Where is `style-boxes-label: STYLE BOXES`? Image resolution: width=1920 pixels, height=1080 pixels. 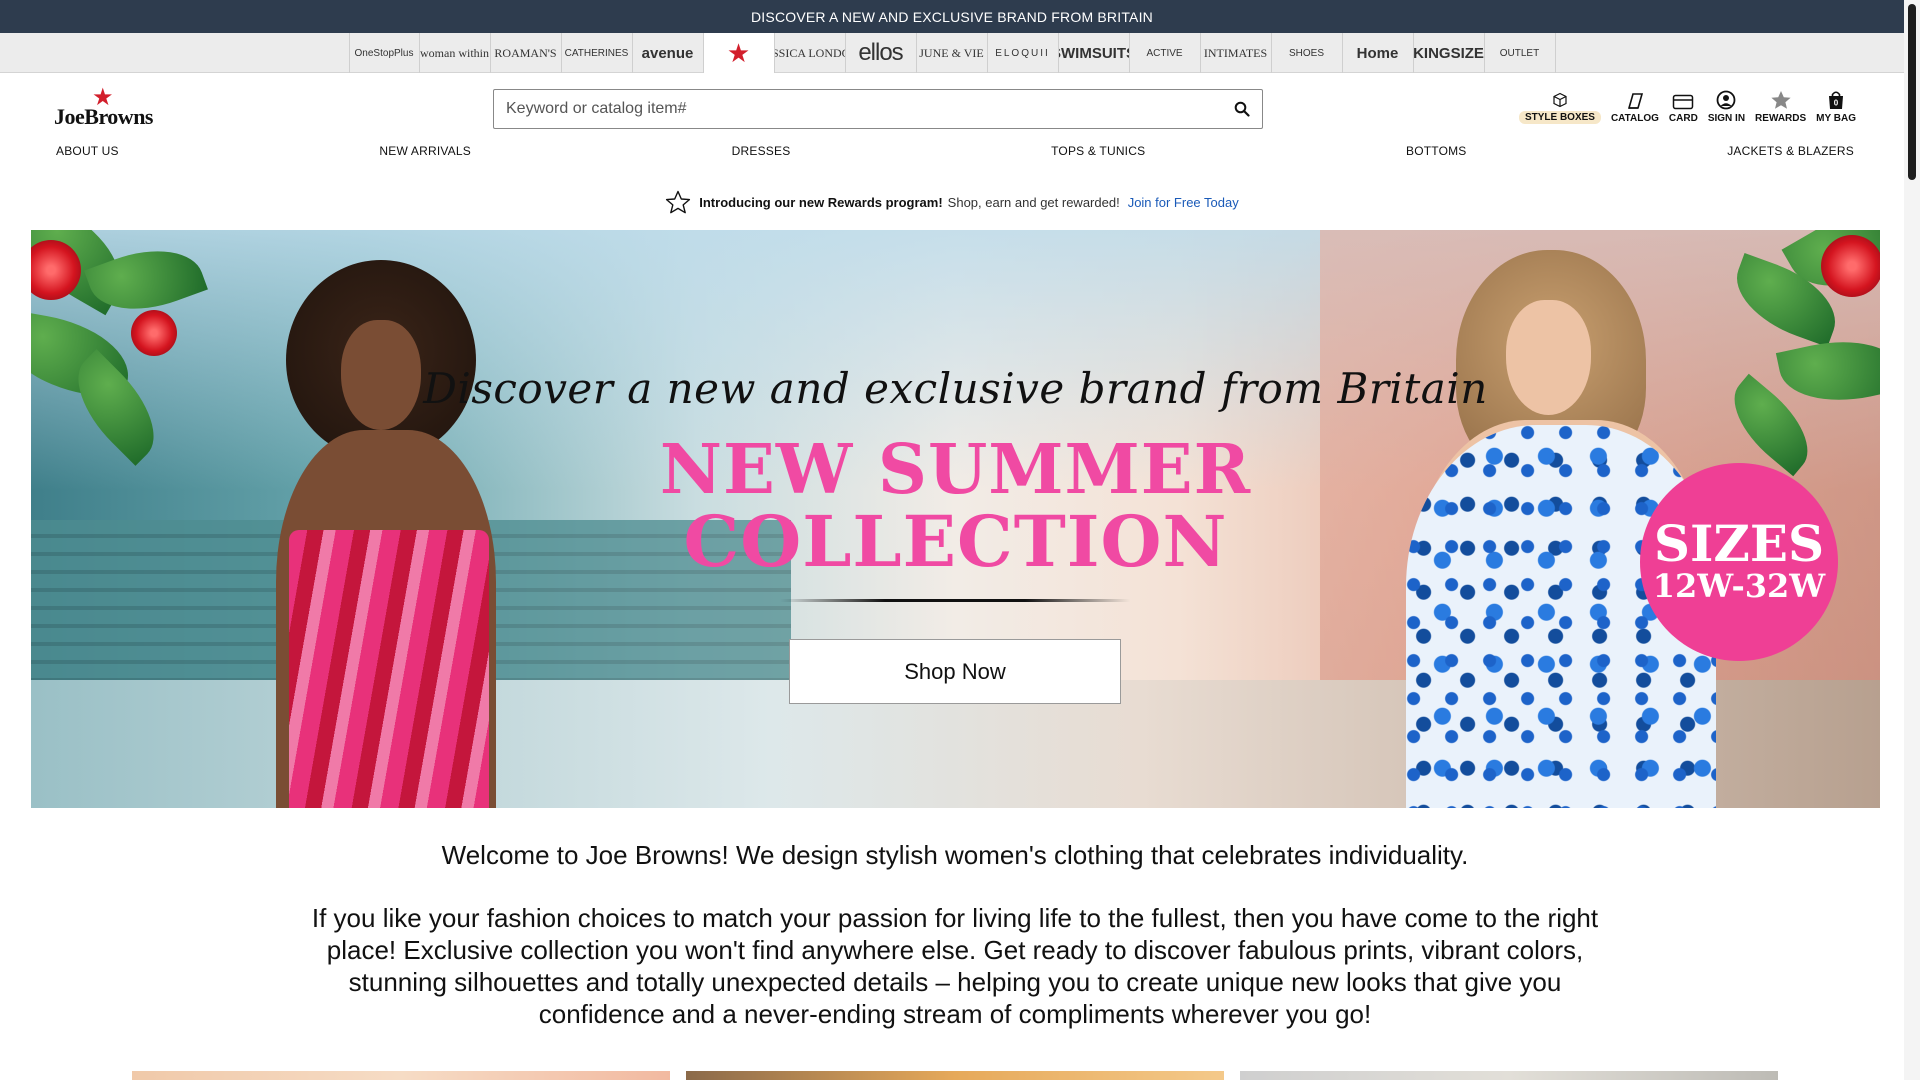
style-boxes-label: STYLE BOXES is located at coordinates (1559, 117).